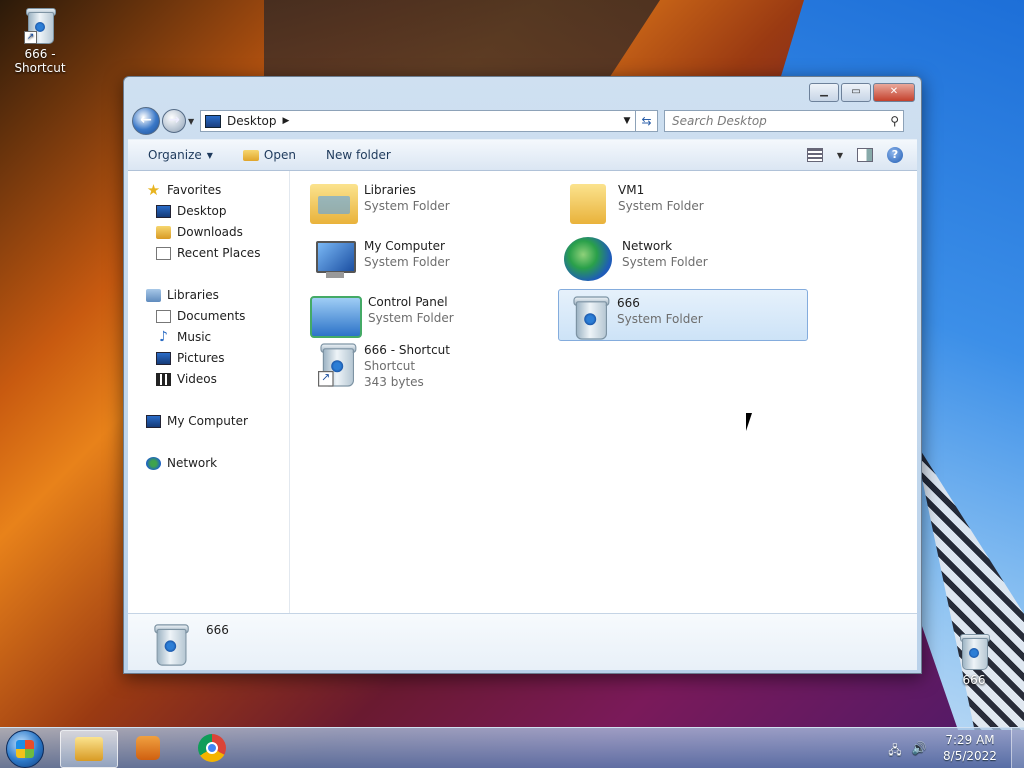 The width and height of the screenshot is (1024, 768). I want to click on preview-pane-icon, so click(865, 155).